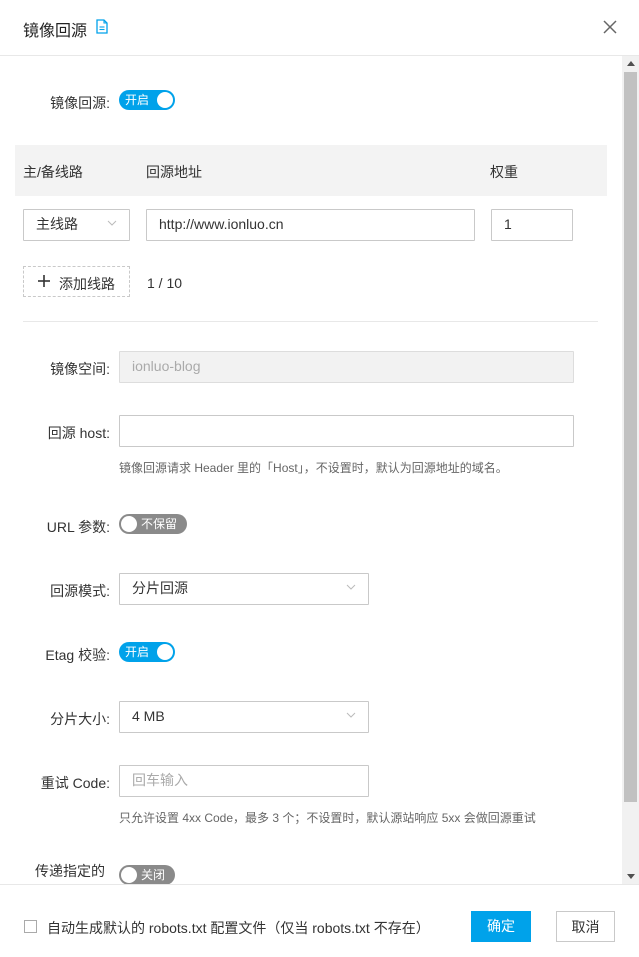 The image size is (639, 957). What do you see at coordinates (53, 172) in the screenshot?
I see `header-line-type: 主/备线路` at bounding box center [53, 172].